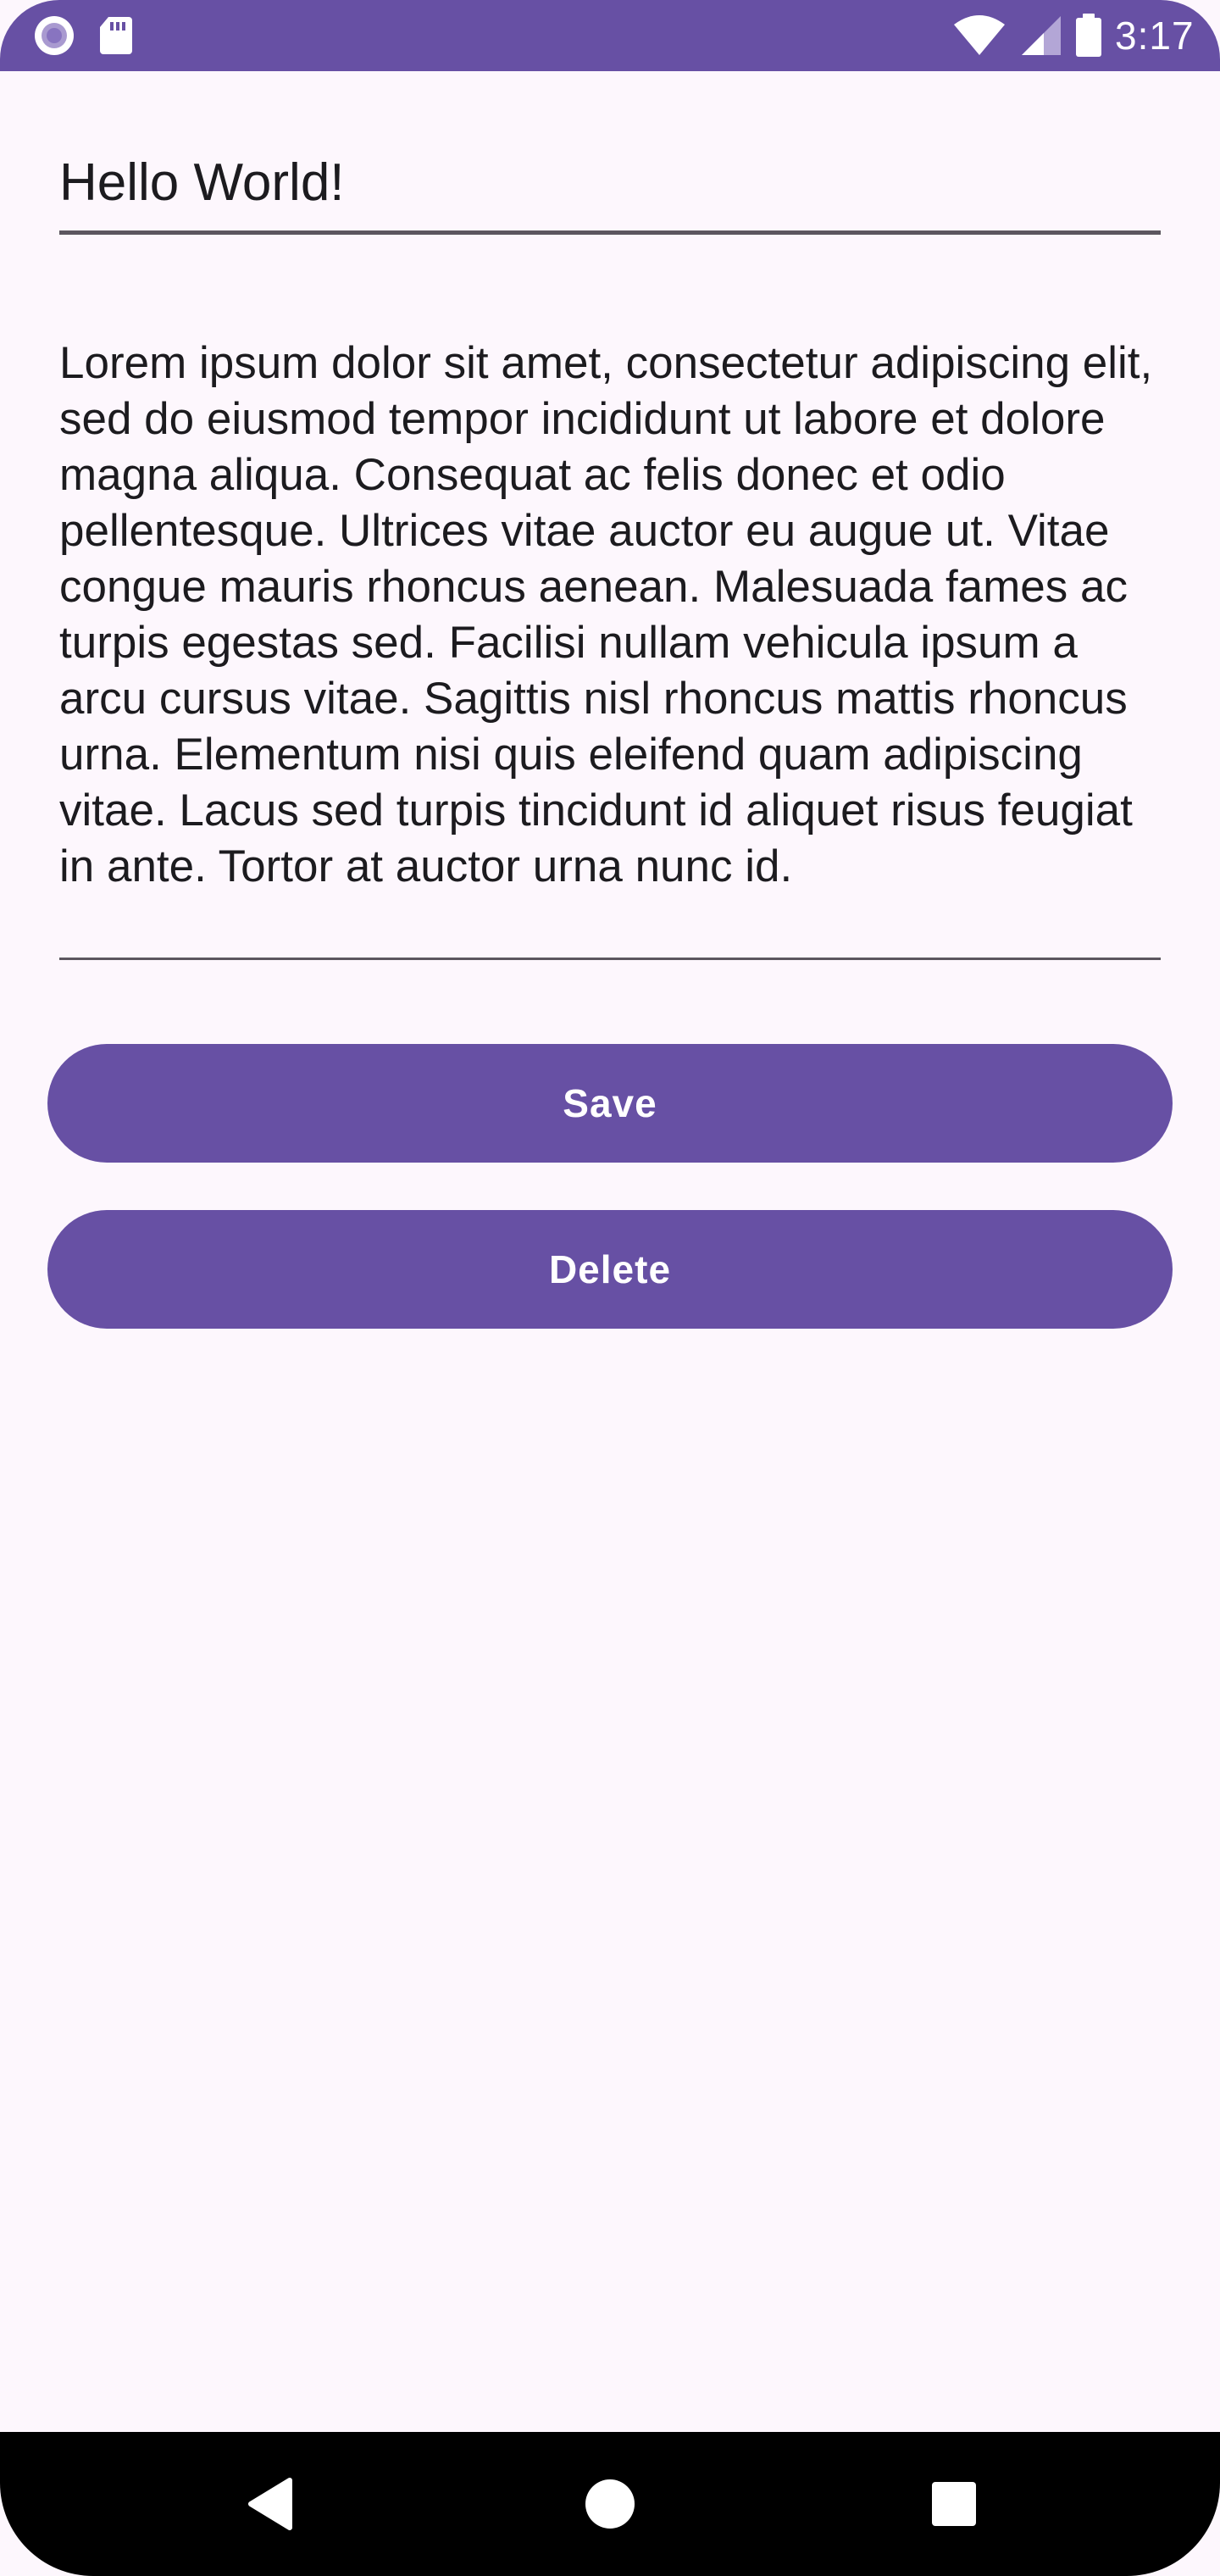  Describe the element at coordinates (610, 1103) in the screenshot. I see `save-button: Save` at that location.